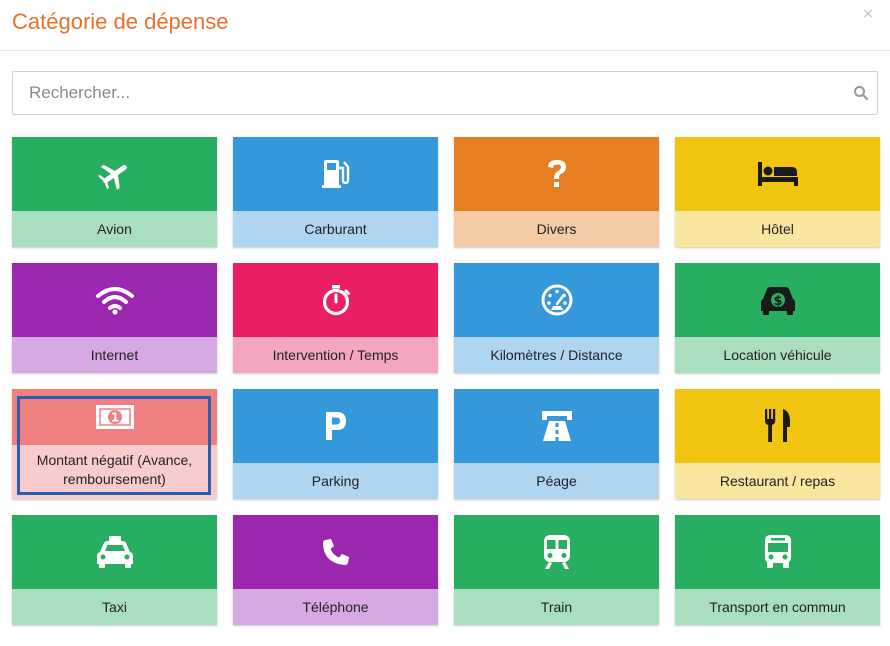 This screenshot has height=646, width=890. Describe the element at coordinates (114, 355) in the screenshot. I see `category-label: Internet` at that location.